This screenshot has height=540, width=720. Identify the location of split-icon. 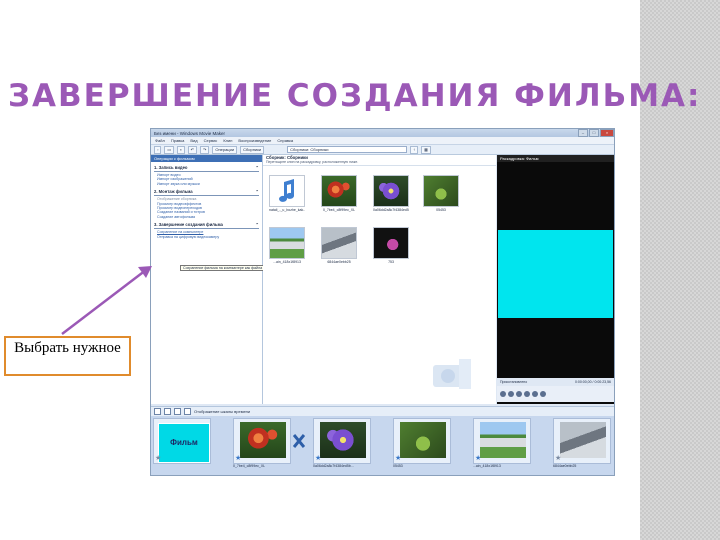
(535, 394).